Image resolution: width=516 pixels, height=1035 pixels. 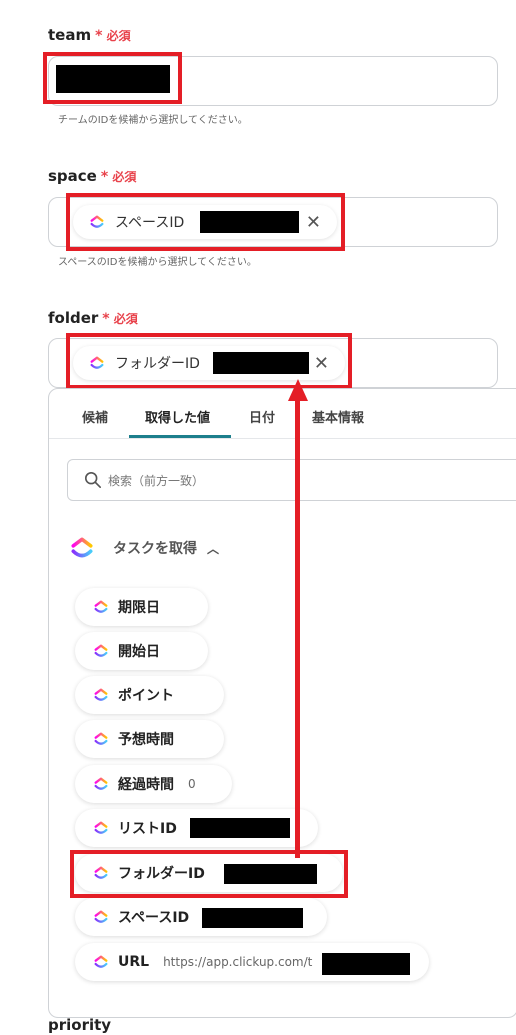 What do you see at coordinates (192, 784) in the screenshot?
I see `item-value: 0` at bounding box center [192, 784].